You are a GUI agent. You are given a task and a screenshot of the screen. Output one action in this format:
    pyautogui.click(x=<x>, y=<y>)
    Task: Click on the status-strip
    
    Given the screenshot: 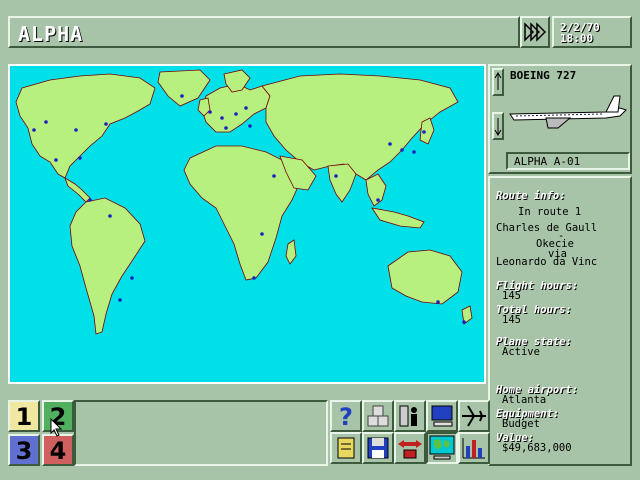 What is the action you would take?
    pyautogui.click(x=201, y=433)
    